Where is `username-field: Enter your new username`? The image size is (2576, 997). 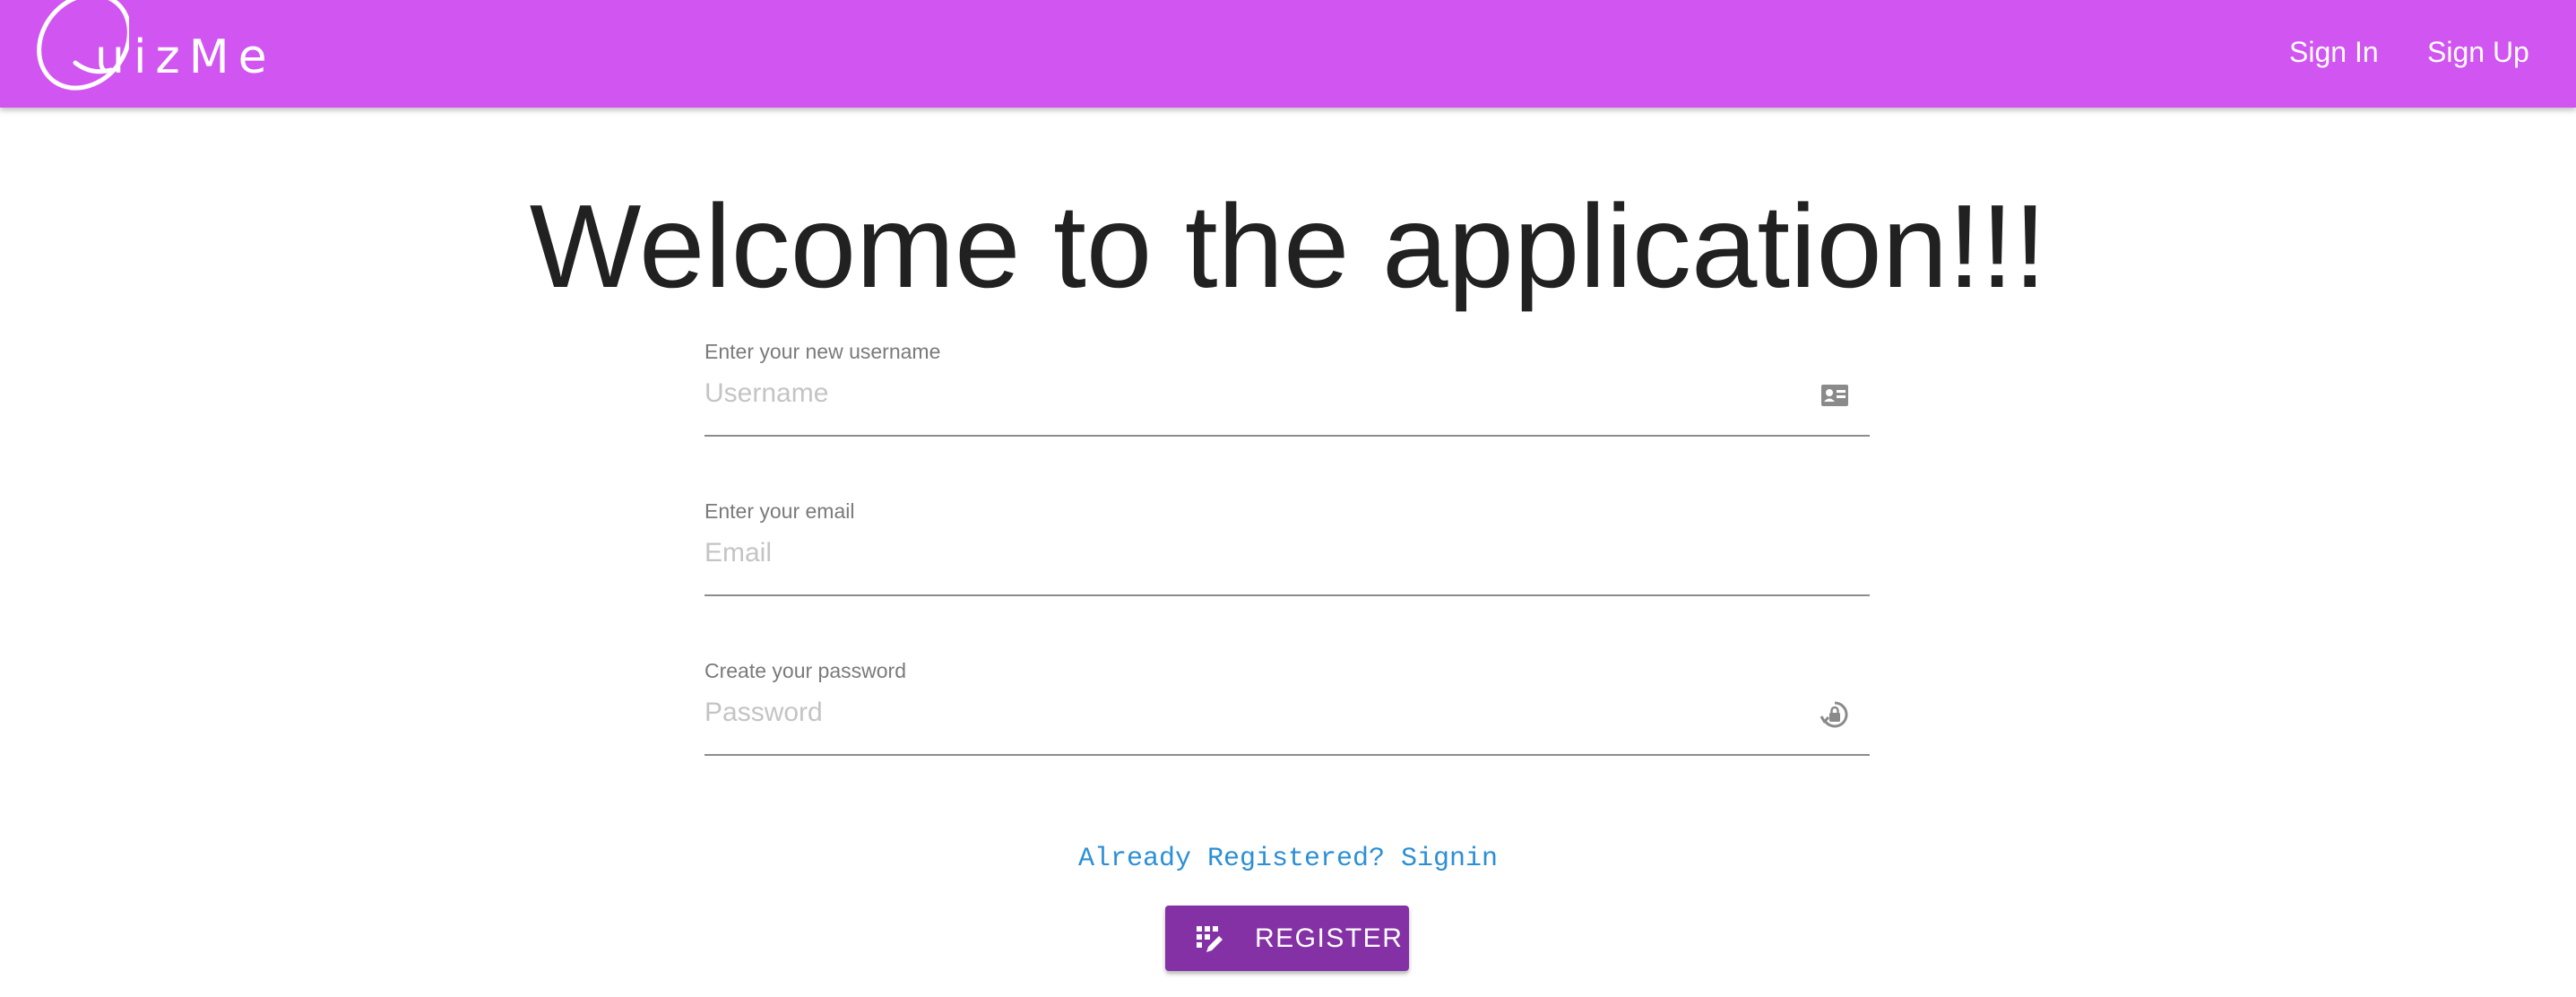
username-field: Enter your new username is located at coordinates (1287, 388).